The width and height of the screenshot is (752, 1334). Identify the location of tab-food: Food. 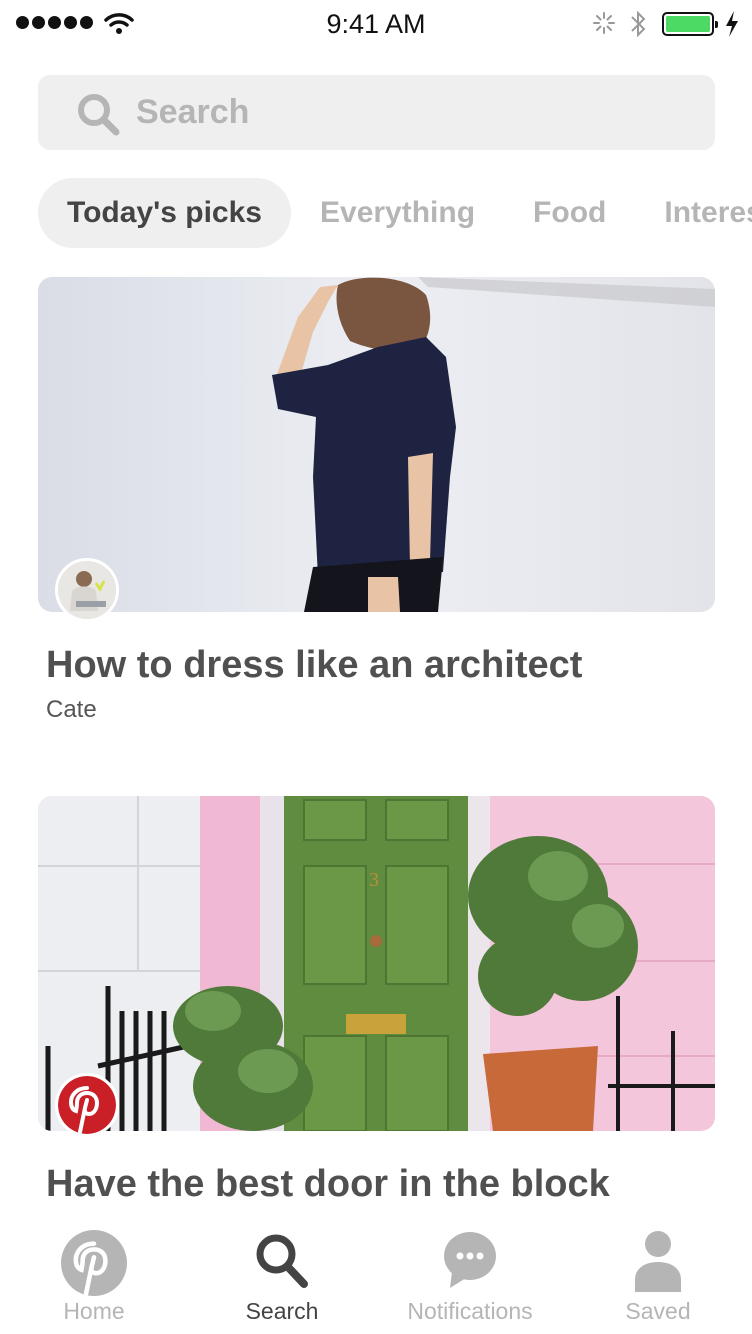
(569, 213).